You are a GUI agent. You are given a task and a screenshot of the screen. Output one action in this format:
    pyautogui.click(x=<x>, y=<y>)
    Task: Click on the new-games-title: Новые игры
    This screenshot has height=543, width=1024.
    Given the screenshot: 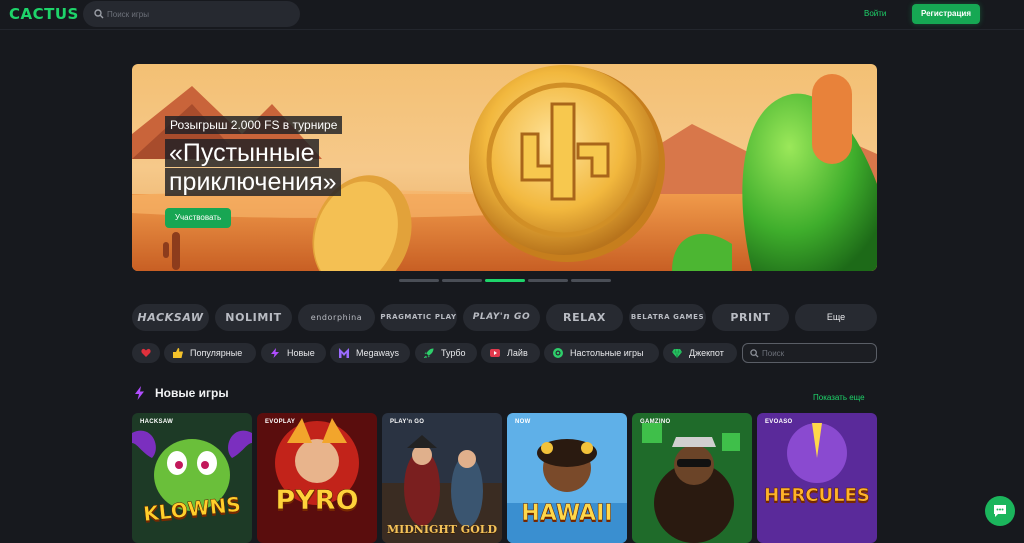 What is the action you would take?
    pyautogui.click(x=192, y=393)
    